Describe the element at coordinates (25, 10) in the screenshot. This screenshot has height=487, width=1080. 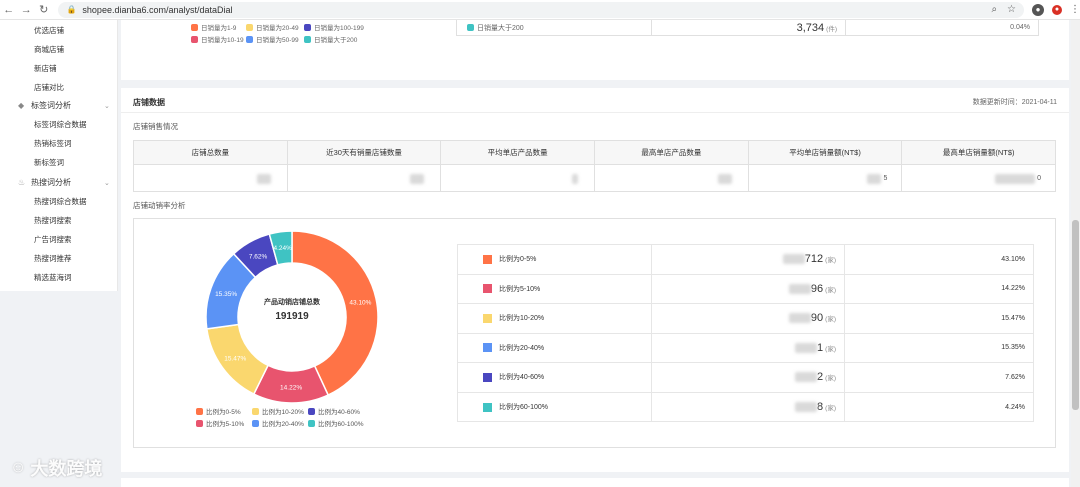
I see `forward-icon: →` at that location.